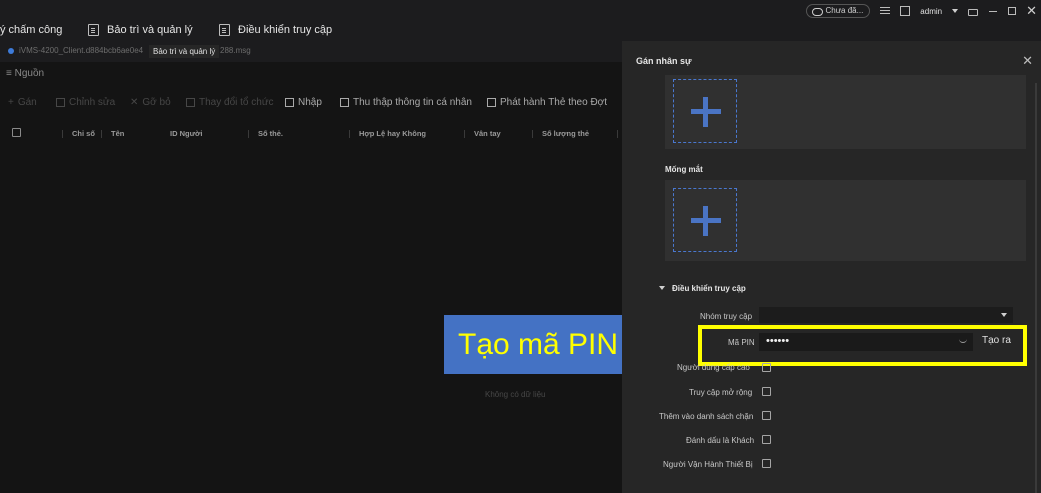  I want to click on access-control-icon, so click(224, 30).